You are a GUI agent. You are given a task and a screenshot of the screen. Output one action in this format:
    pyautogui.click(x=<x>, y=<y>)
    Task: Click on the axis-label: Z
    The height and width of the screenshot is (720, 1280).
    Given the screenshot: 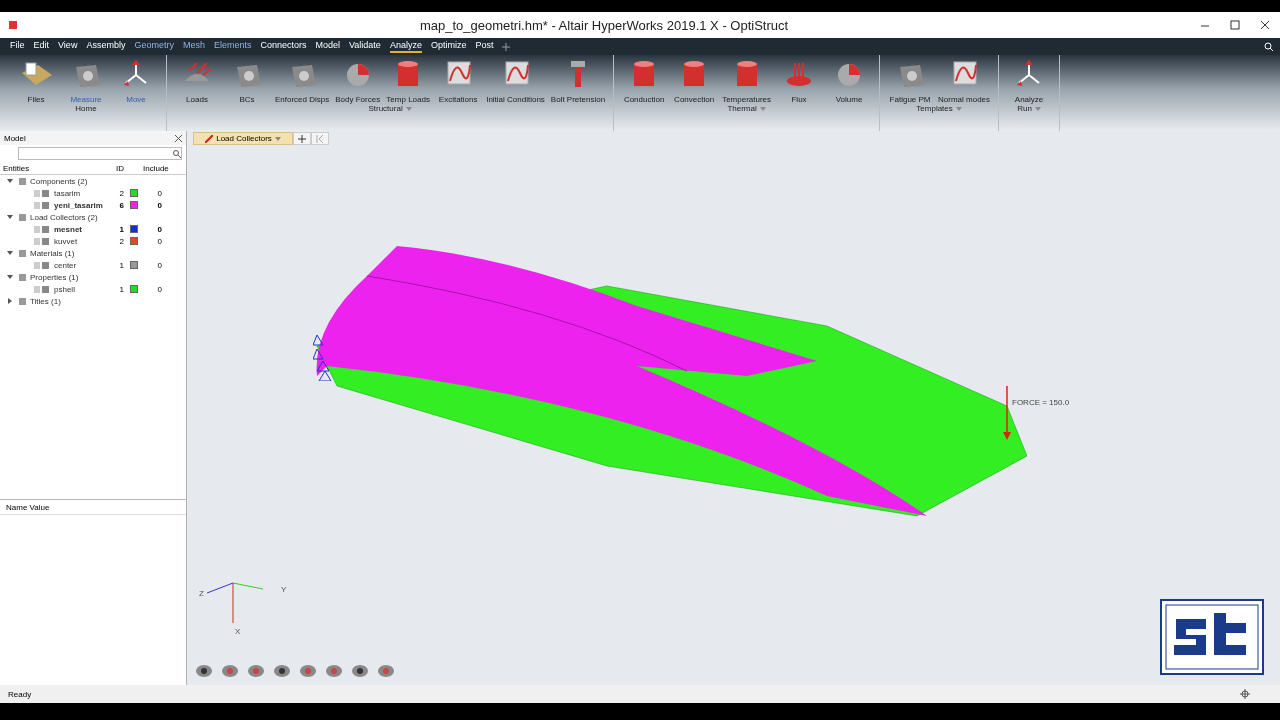 What is the action you would take?
    pyautogui.click(x=201, y=593)
    